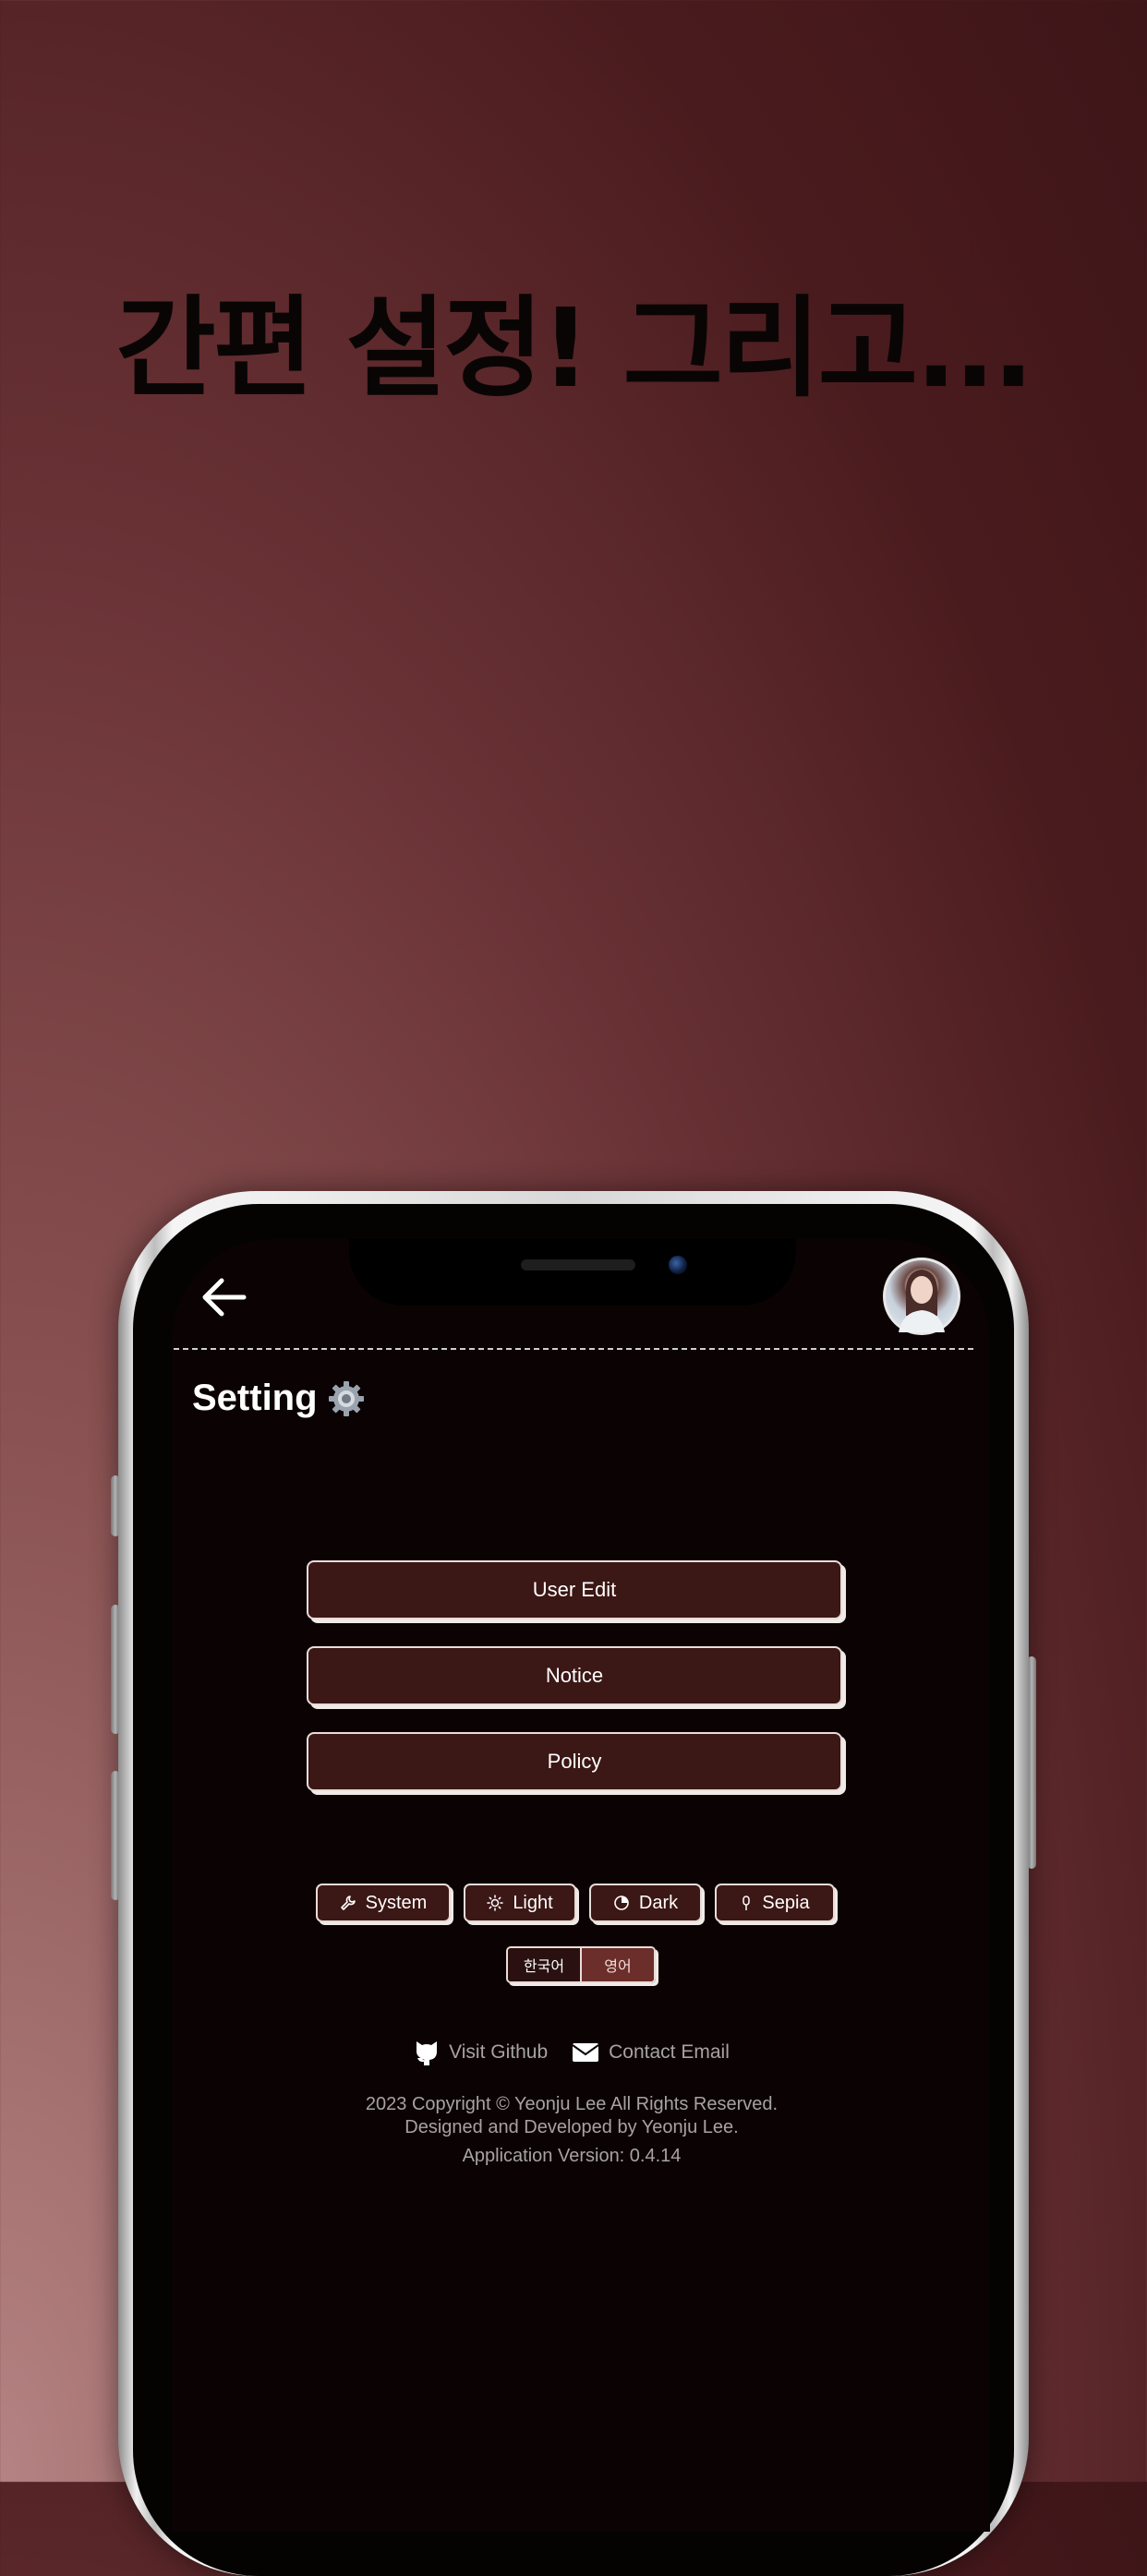  I want to click on arrow-left-icon, so click(224, 1297).